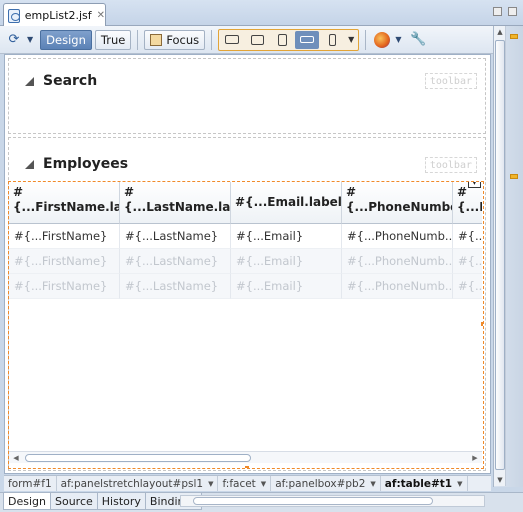 Image resolution: width=523 pixels, height=512 pixels. I want to click on desktop-icon, so click(232, 39).